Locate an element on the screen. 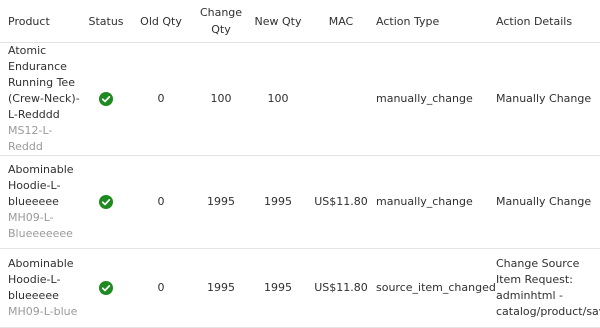  column-header-product: Product is located at coordinates (42, 21).